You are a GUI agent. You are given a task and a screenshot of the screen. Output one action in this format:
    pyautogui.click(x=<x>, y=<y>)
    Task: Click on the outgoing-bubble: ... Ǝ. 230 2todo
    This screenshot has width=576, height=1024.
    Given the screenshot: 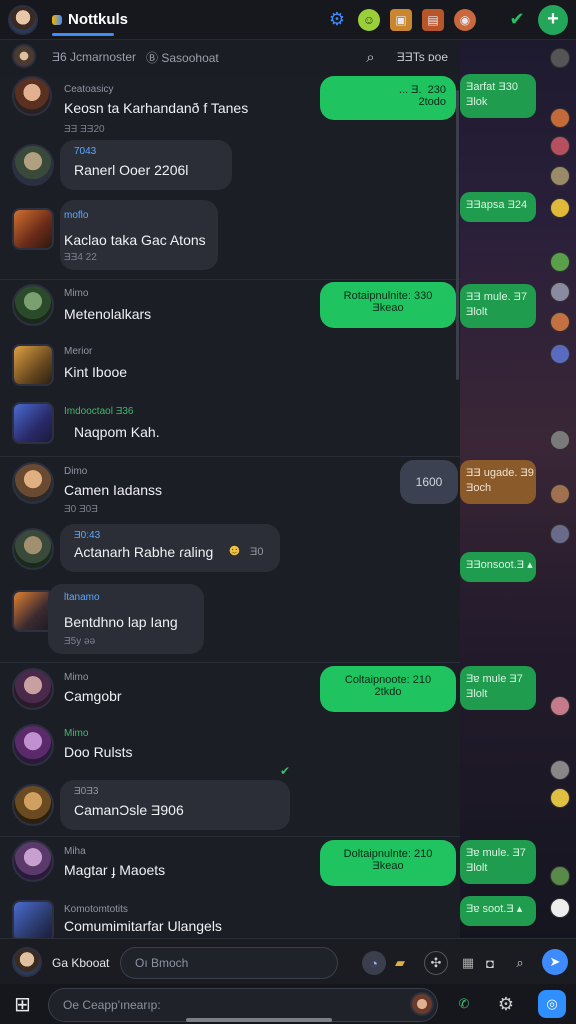 What is the action you would take?
    pyautogui.click(x=388, y=98)
    